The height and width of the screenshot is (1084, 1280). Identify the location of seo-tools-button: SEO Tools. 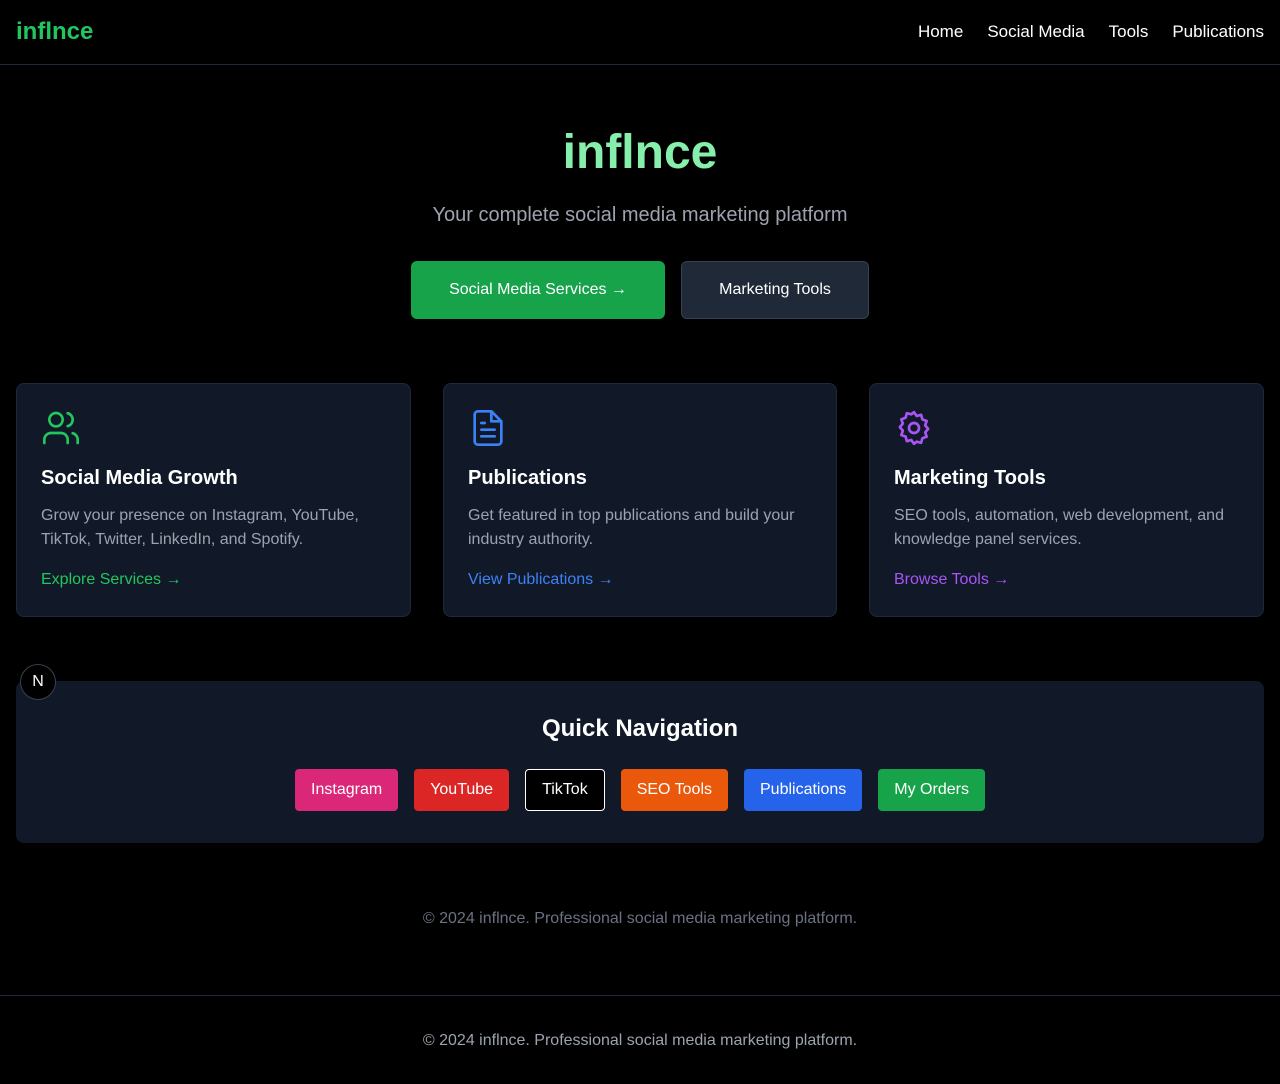
(674, 790).